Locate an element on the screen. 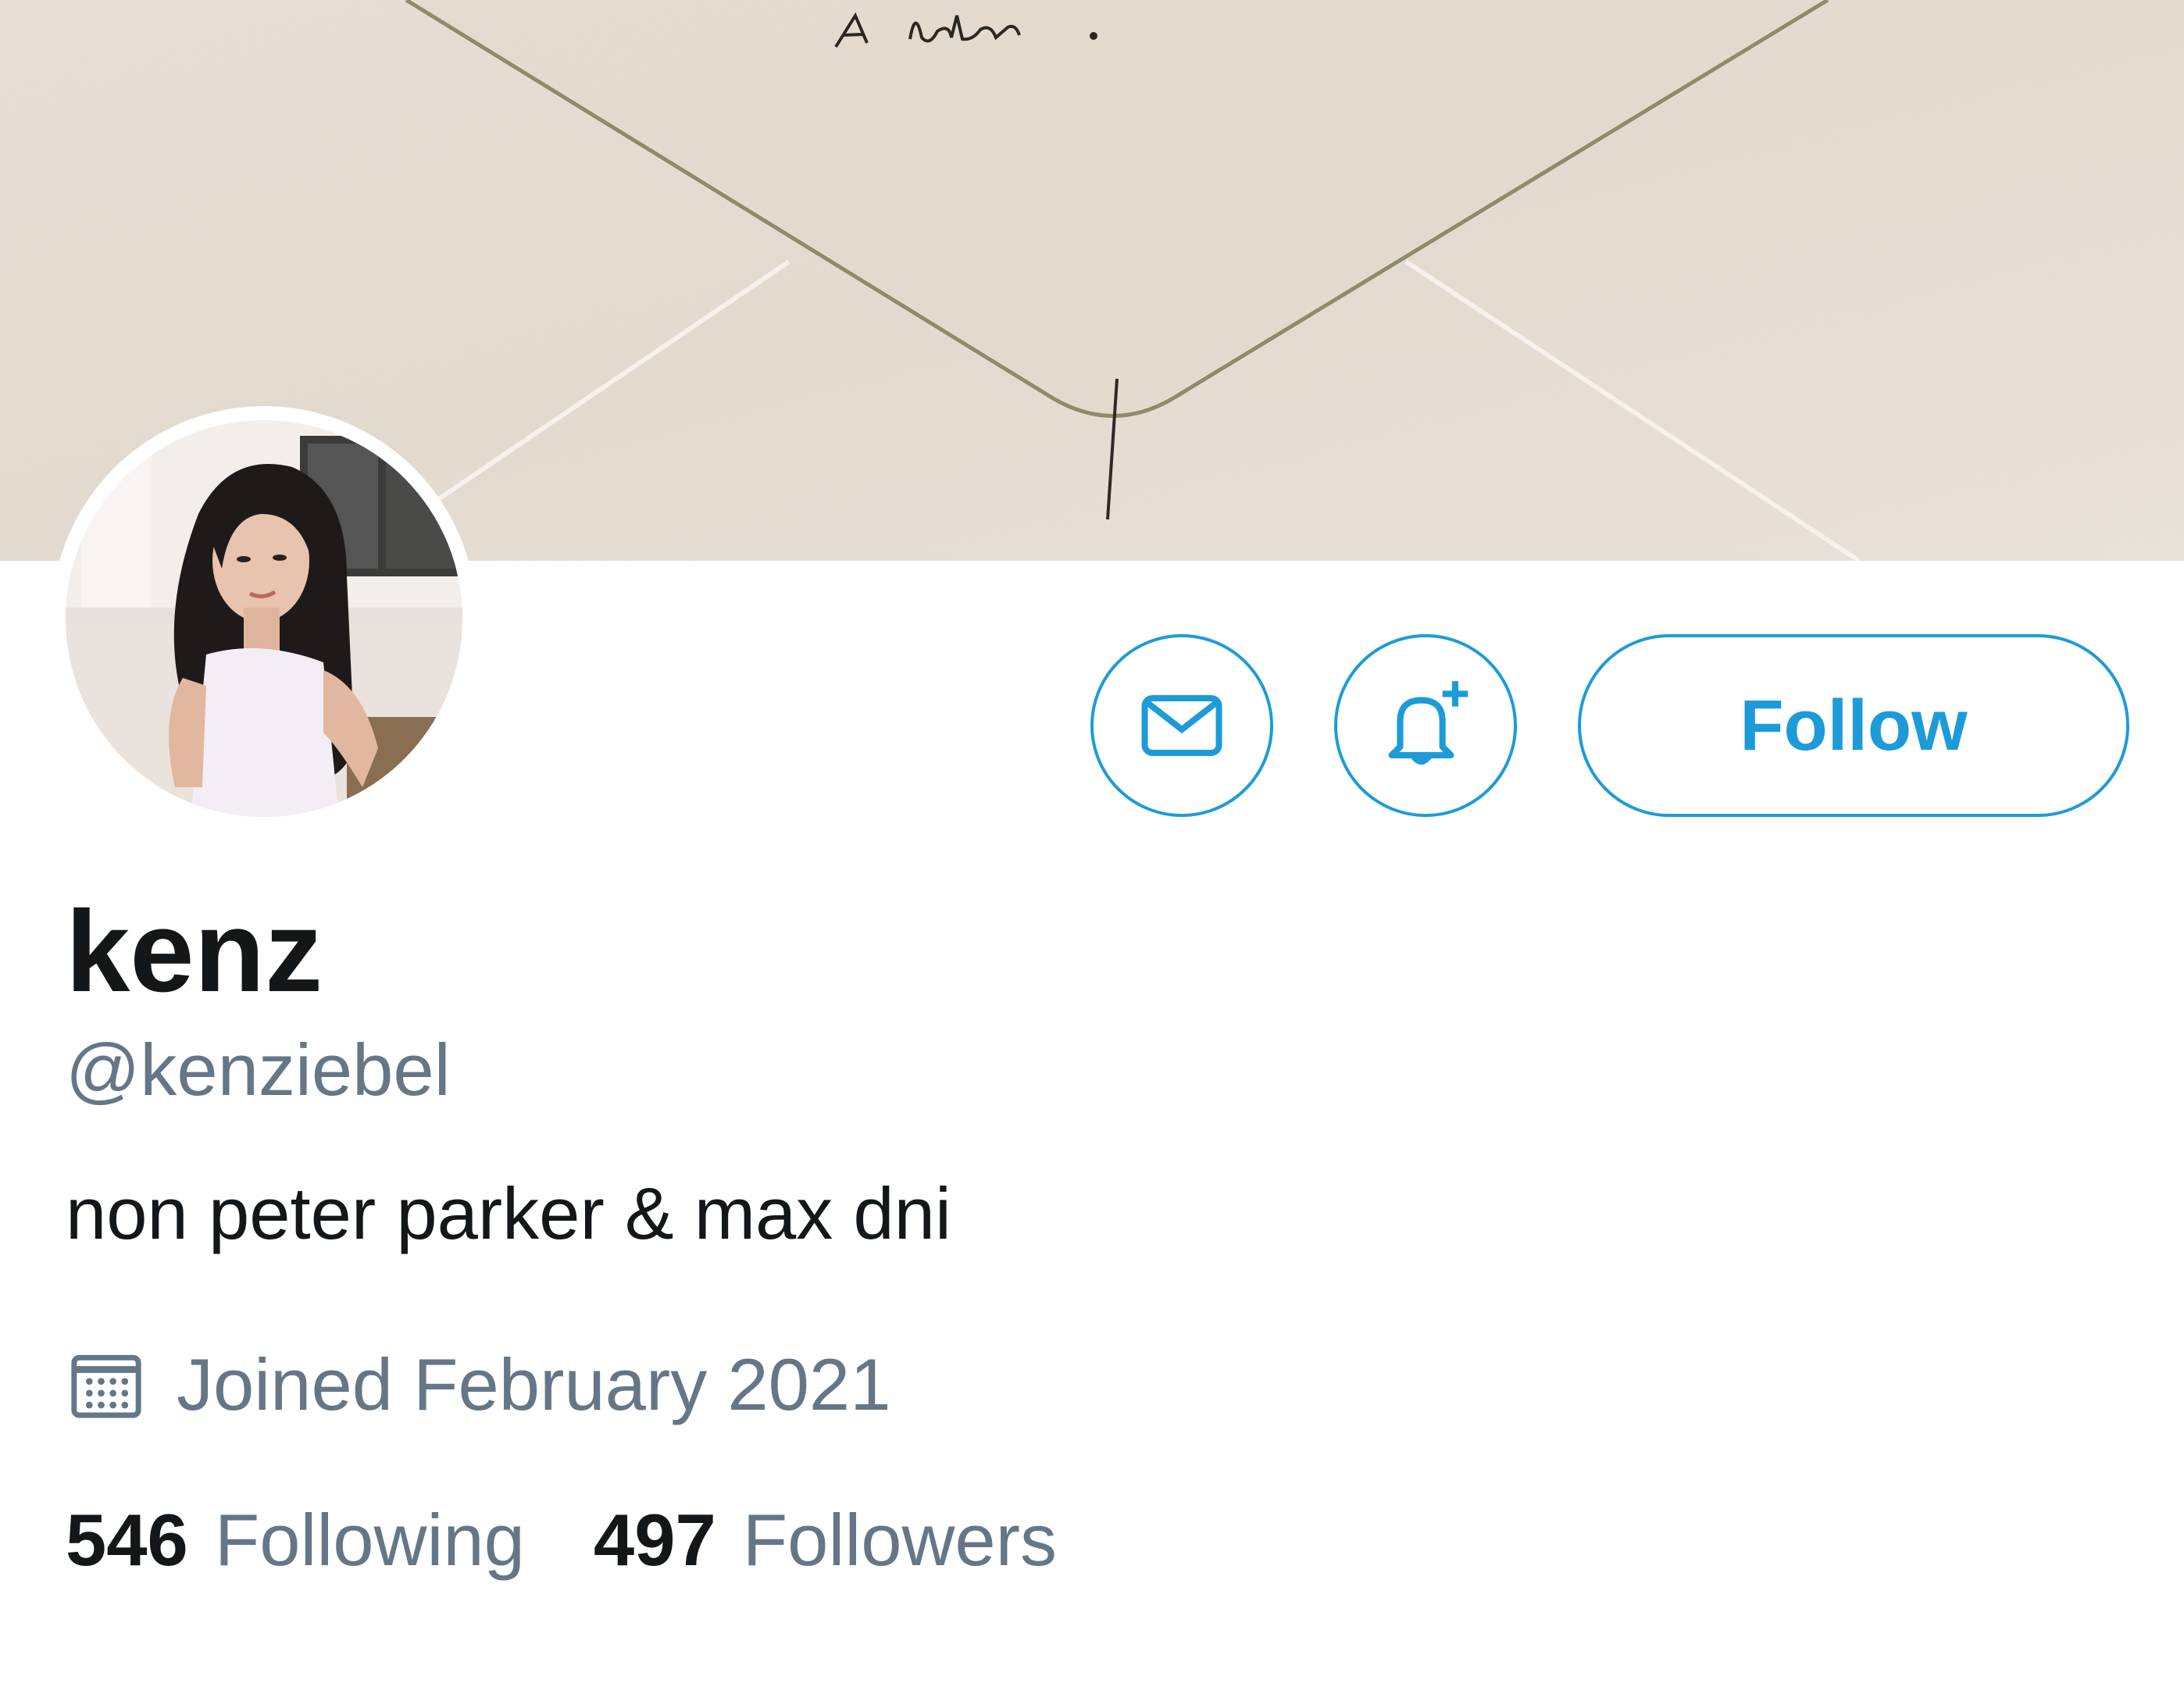  joined-date: Joined February 2021 is located at coordinates (478, 1385).